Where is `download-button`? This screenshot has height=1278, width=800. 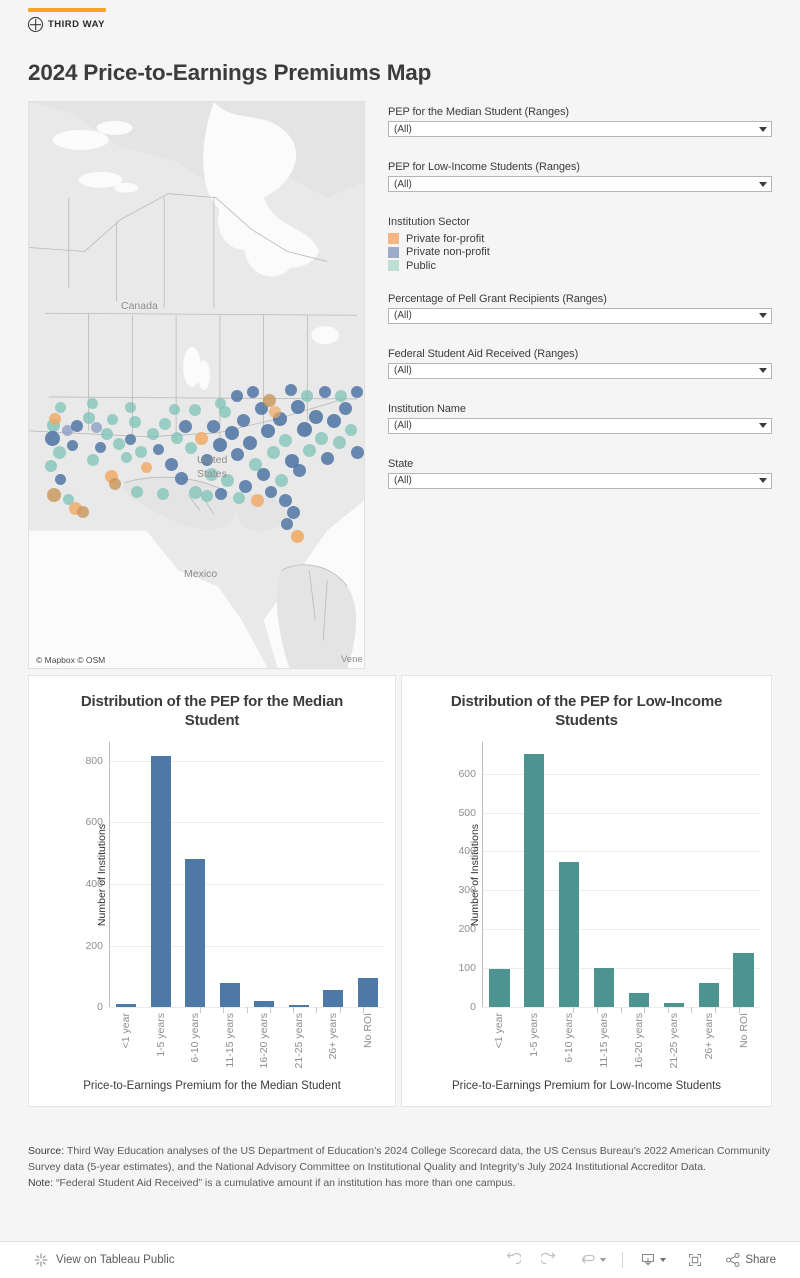
download-button is located at coordinates (652, 1260).